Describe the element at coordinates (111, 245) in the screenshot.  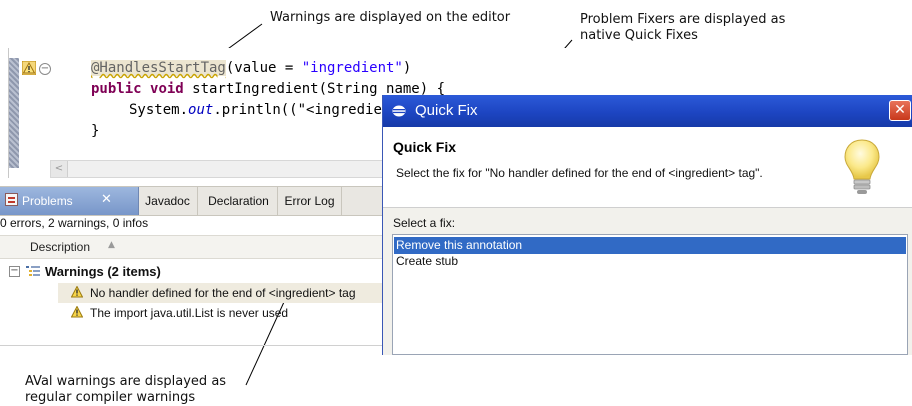
I see `sort-ascending-icon: ▲` at that location.